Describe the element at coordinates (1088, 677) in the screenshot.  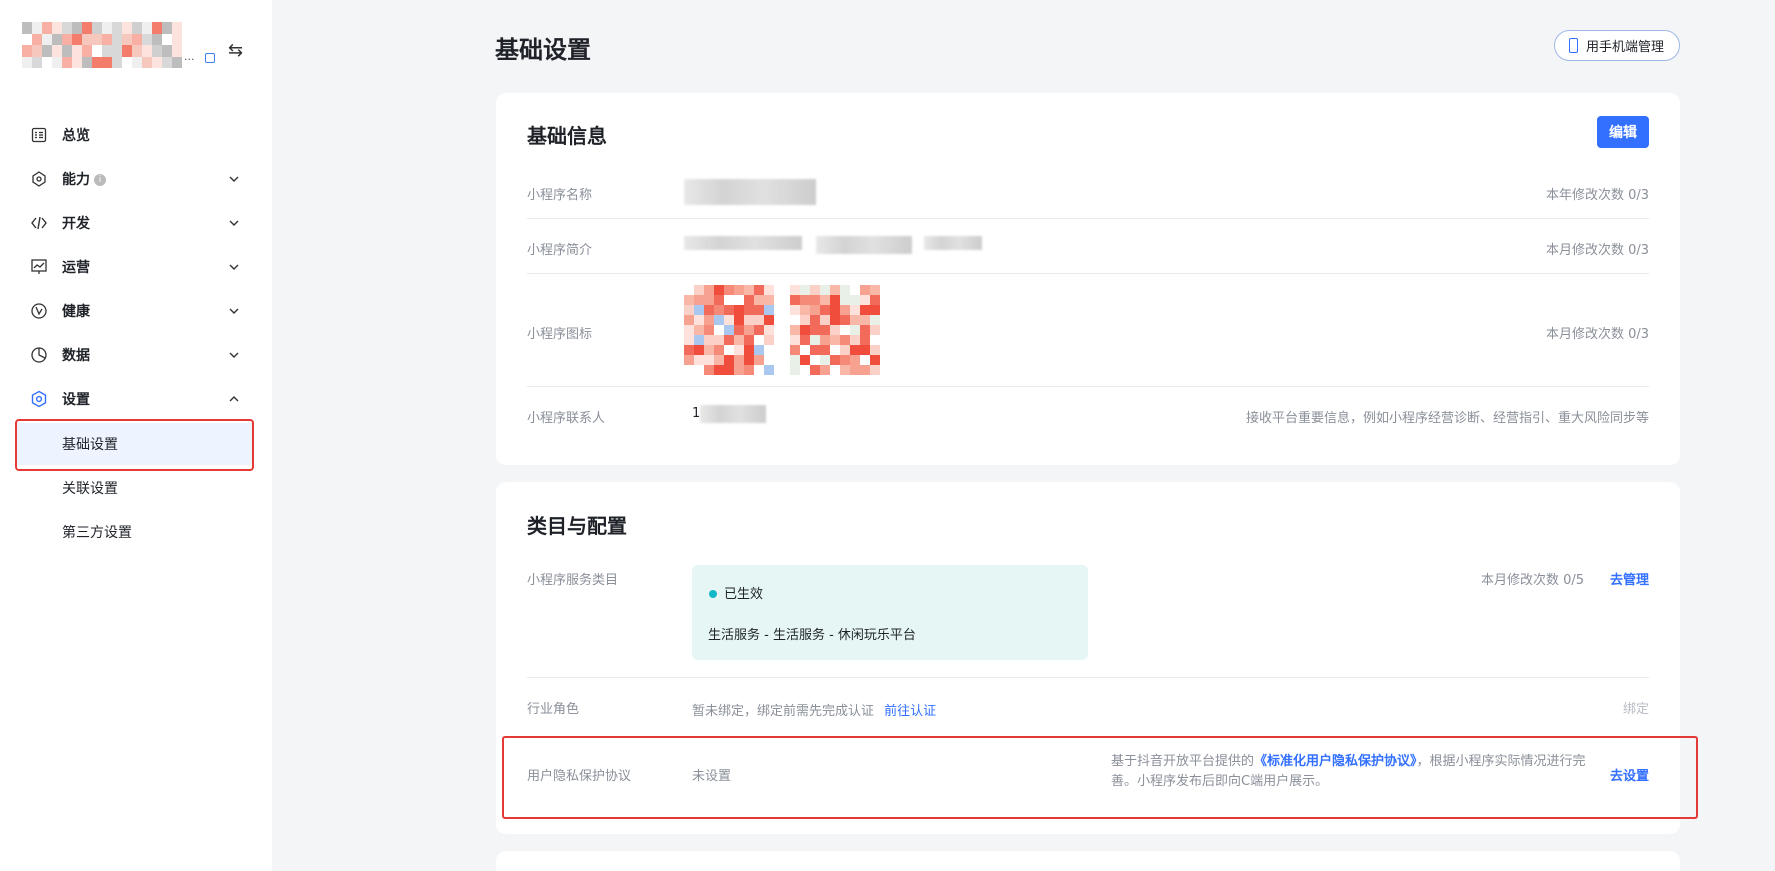
I see `divider` at that location.